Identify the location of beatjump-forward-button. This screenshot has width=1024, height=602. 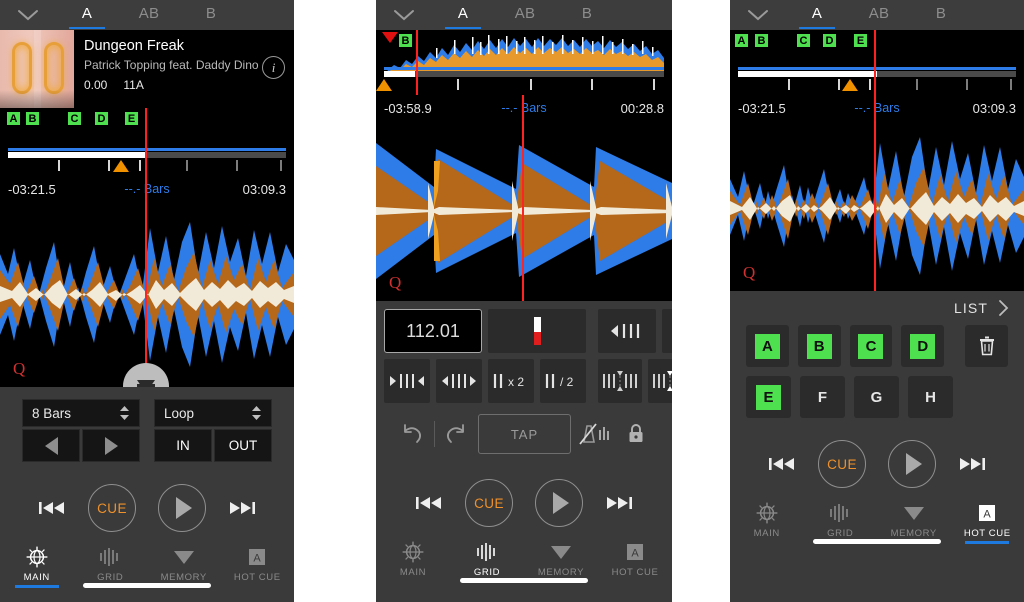
(111, 445).